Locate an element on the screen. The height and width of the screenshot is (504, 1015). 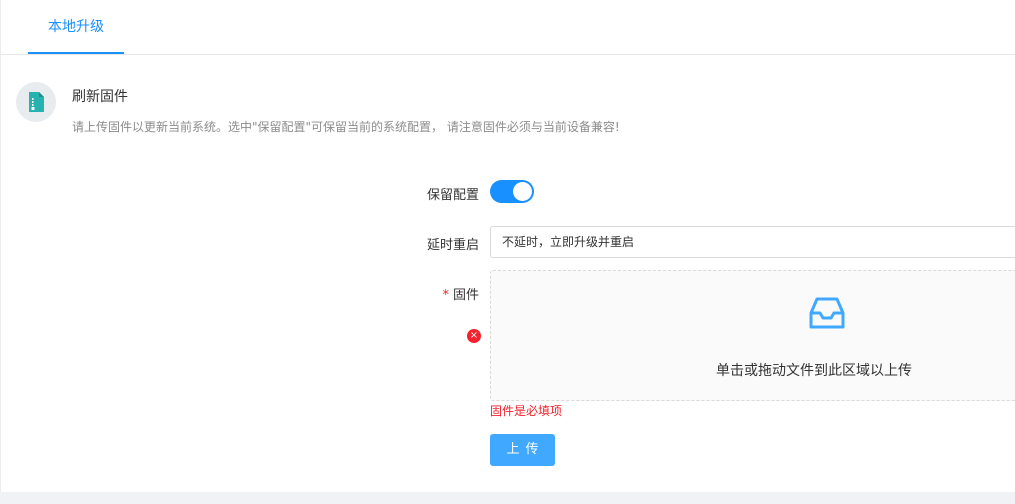
intro-title: 刷新固件 is located at coordinates (100, 97).